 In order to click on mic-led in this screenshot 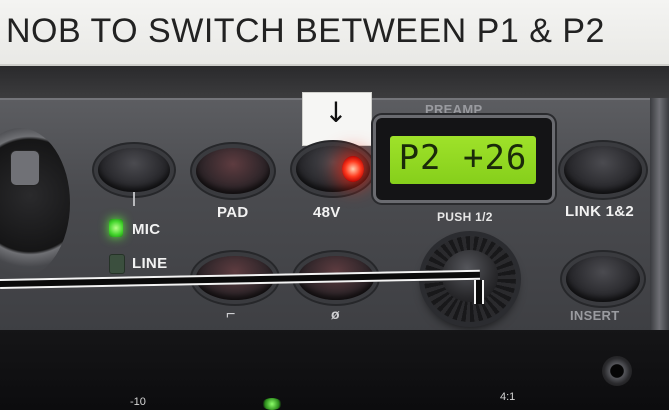, I will do `click(116, 228)`.